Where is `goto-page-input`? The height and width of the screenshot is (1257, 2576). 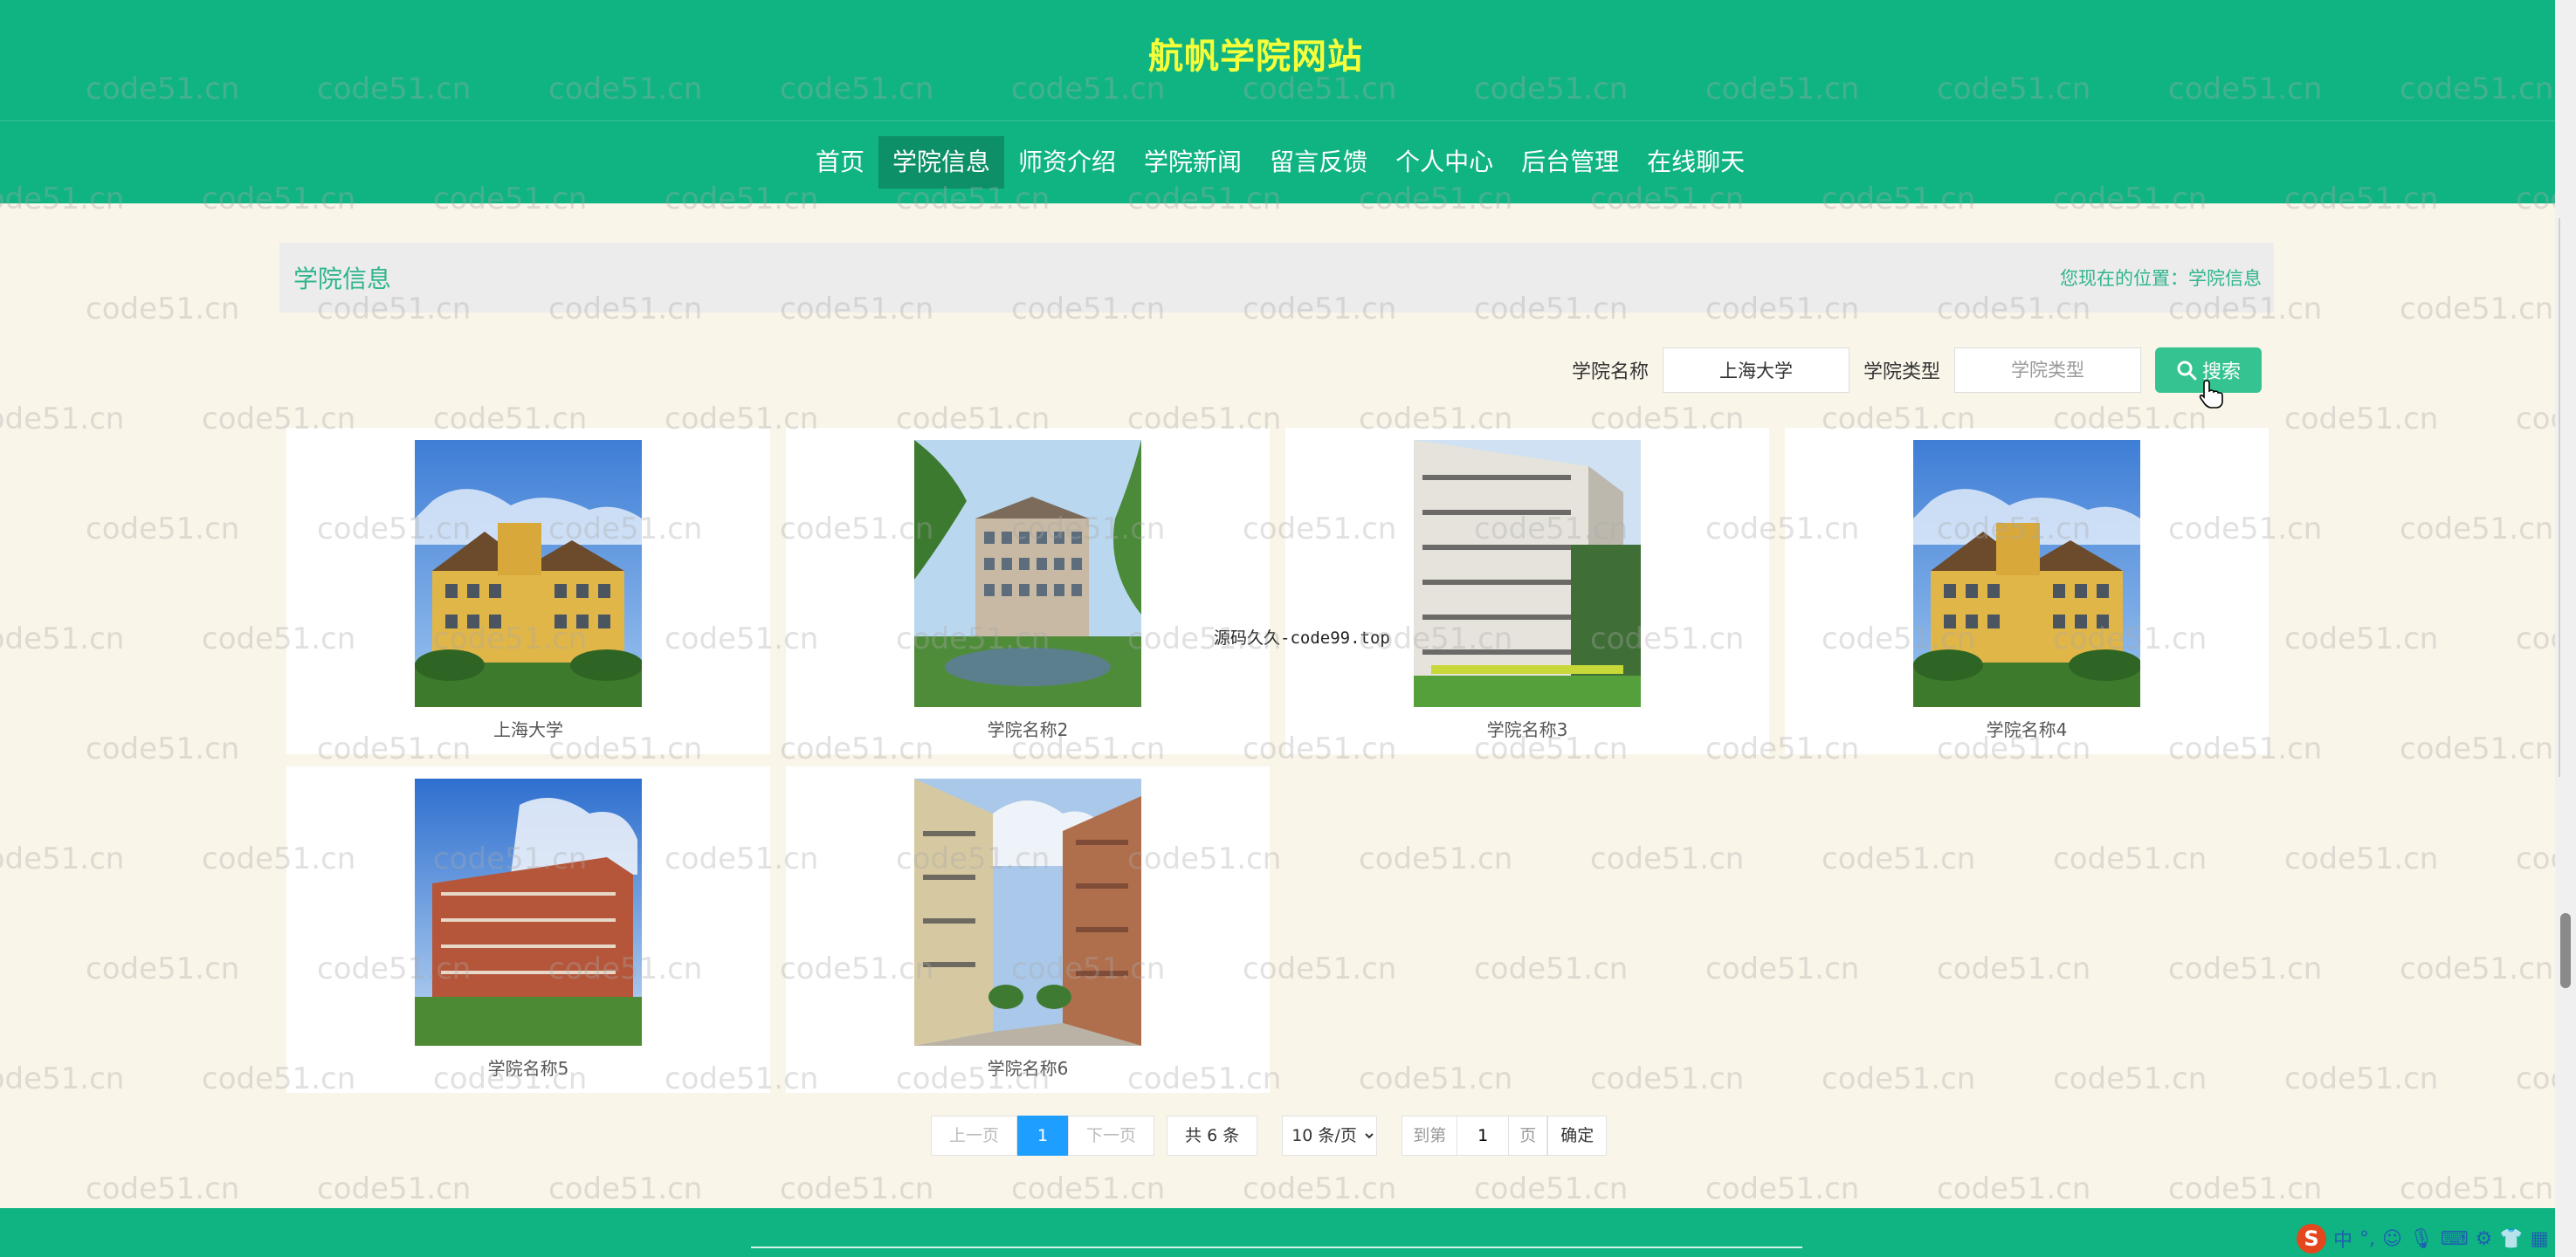
goto-page-input is located at coordinates (1483, 1136).